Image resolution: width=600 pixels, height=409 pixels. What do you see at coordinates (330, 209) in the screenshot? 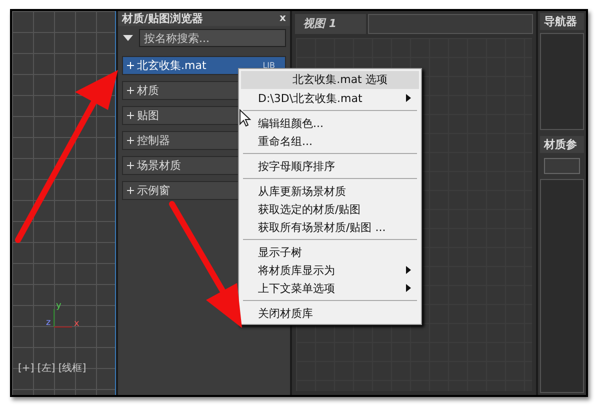
I see `menu-item: 获取选定的材质/贴图` at bounding box center [330, 209].